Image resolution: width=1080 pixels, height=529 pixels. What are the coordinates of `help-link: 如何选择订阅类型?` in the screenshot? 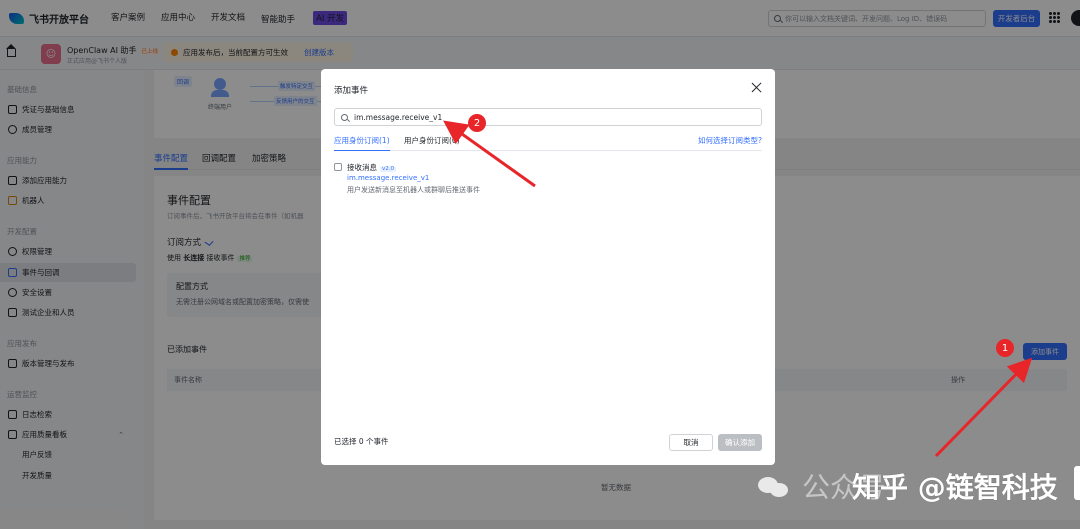 It's located at (730, 140).